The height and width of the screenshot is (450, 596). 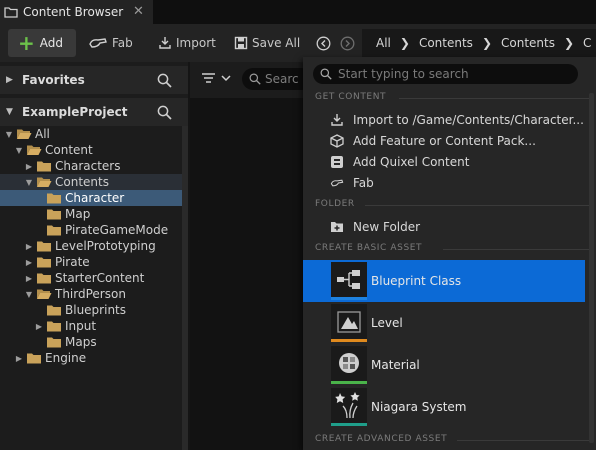 I want to click on blueprint-class-label: Blueprint Class, so click(x=416, y=281).